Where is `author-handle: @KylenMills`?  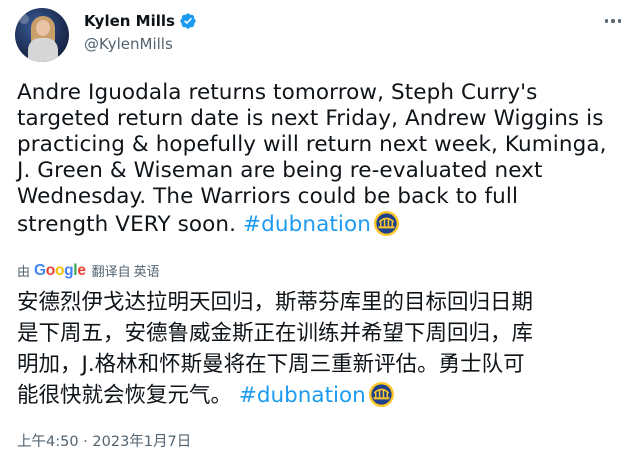 author-handle: @KylenMills is located at coordinates (128, 44).